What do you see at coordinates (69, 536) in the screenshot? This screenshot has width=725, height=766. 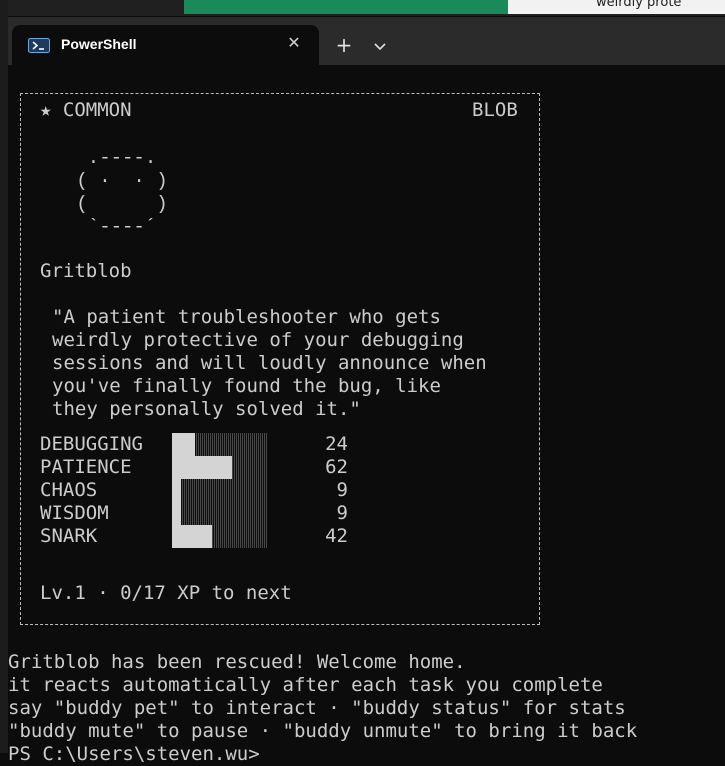 I see `stat-name: SNARK` at bounding box center [69, 536].